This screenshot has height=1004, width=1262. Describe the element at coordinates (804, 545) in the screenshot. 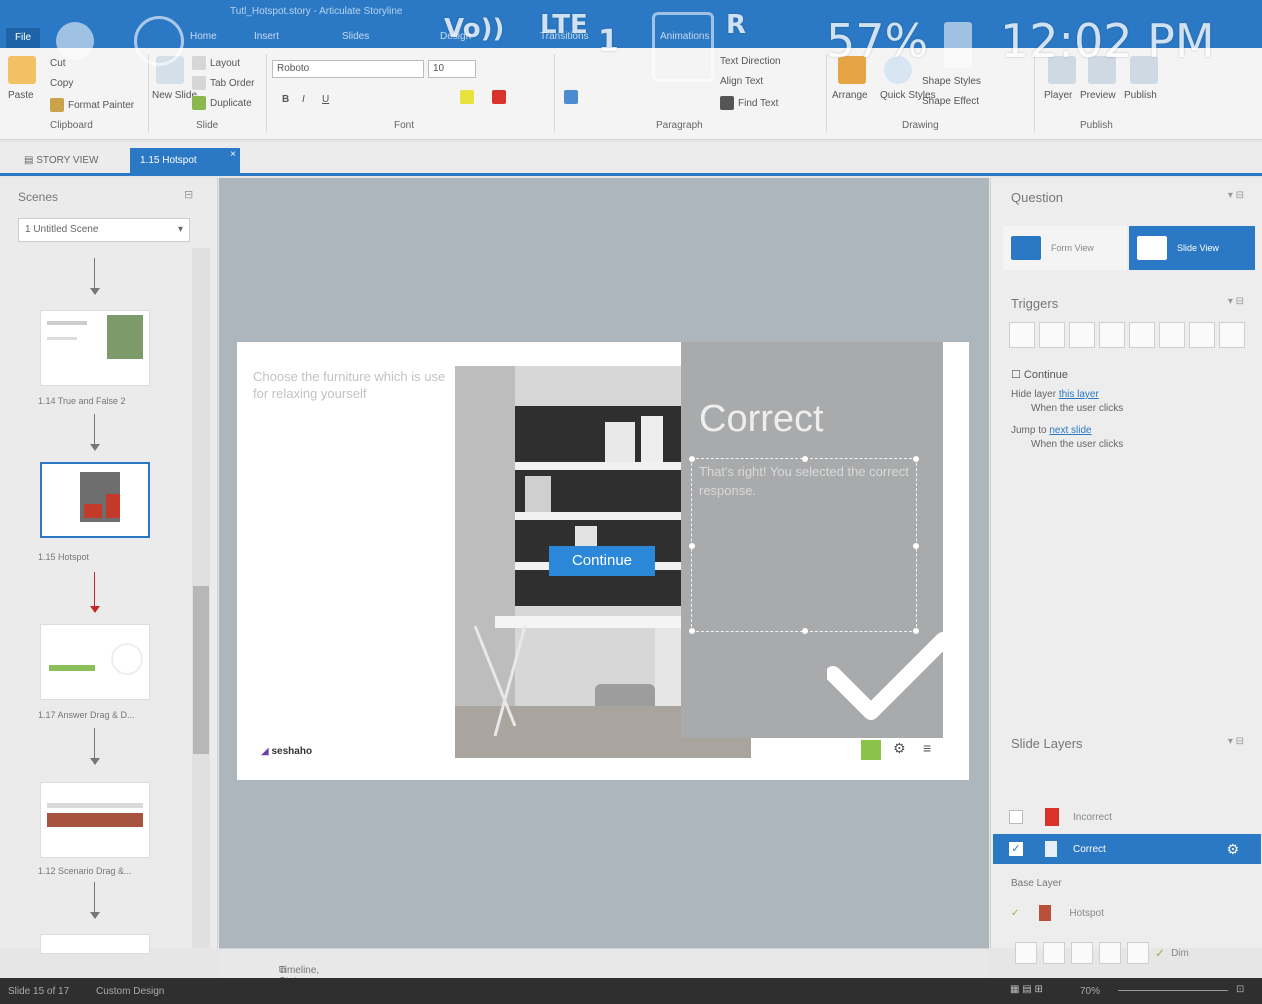

I see `text-selection-box` at that location.